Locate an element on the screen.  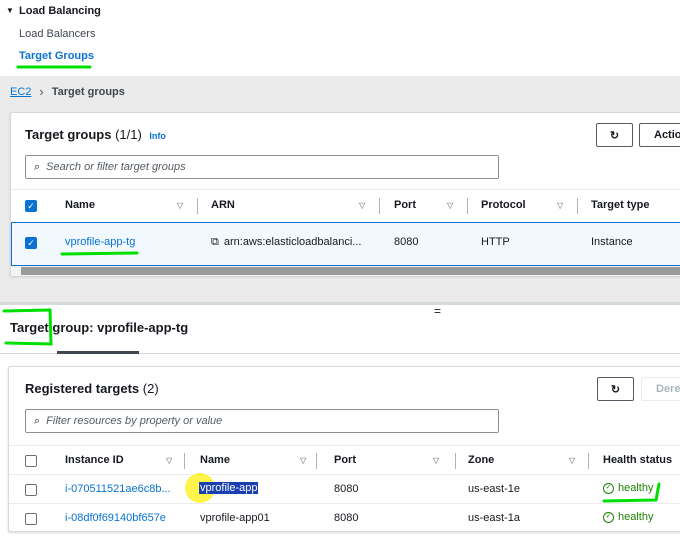
select-all-checkbox is located at coordinates (31, 461).